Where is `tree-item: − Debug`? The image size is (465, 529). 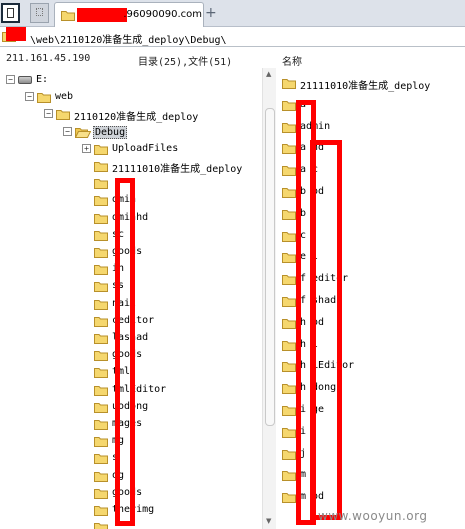
tree-item: − Debug is located at coordinates (131, 131).